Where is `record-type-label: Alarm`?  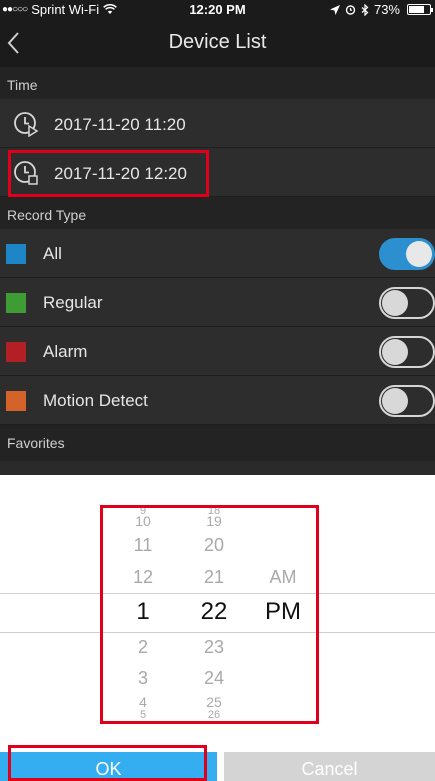 record-type-label: Alarm is located at coordinates (65, 351).